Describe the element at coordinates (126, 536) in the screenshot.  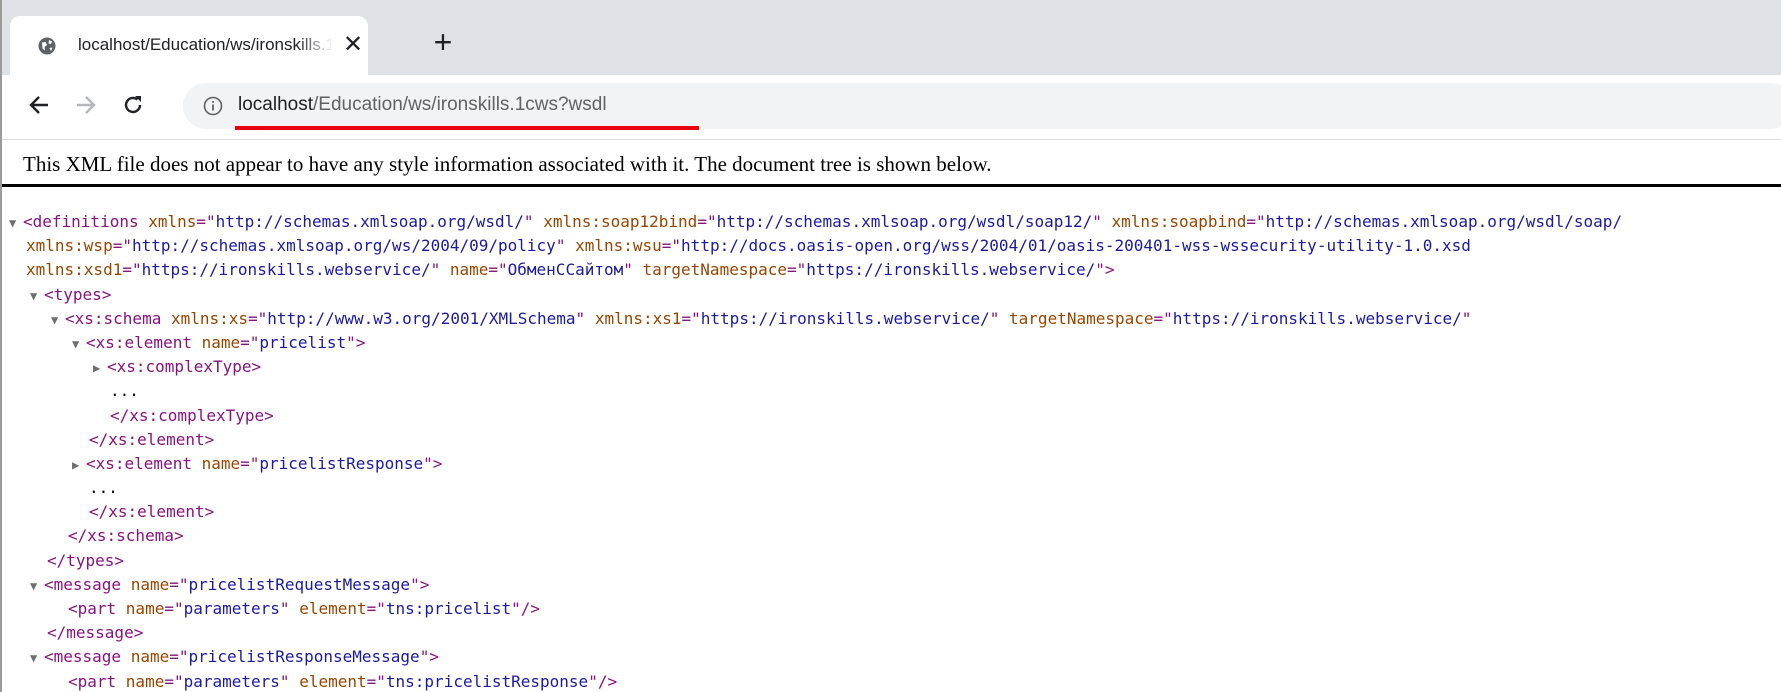
I see `xml-token-tag: </xs:schema>` at that location.